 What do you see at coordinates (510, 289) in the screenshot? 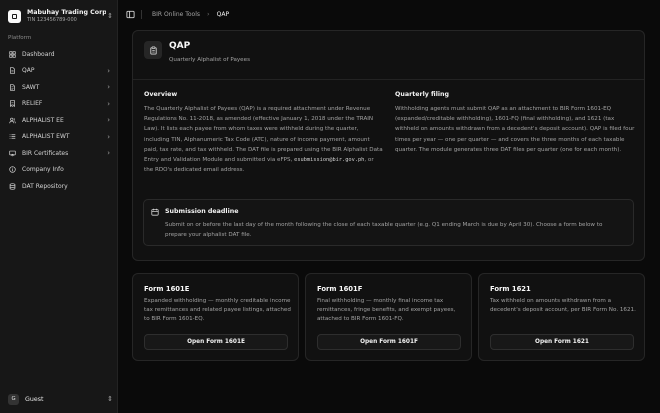
I see `form-title: Form 1621` at bounding box center [510, 289].